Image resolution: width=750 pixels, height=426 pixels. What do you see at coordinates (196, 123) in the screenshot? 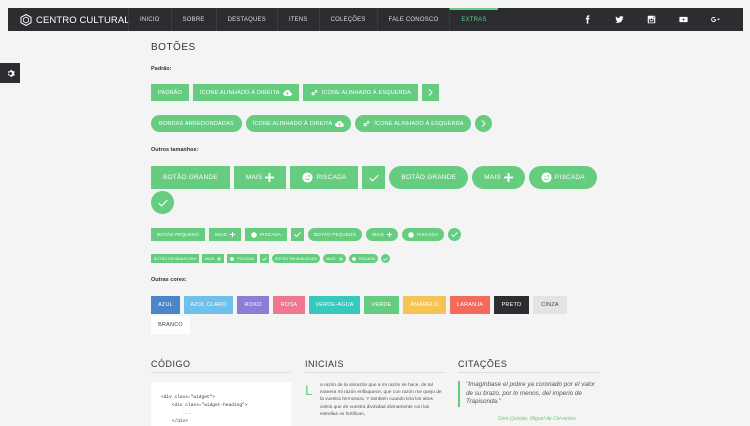
I see `rounded-button: BORDAS ARREDONDADAS` at bounding box center [196, 123].